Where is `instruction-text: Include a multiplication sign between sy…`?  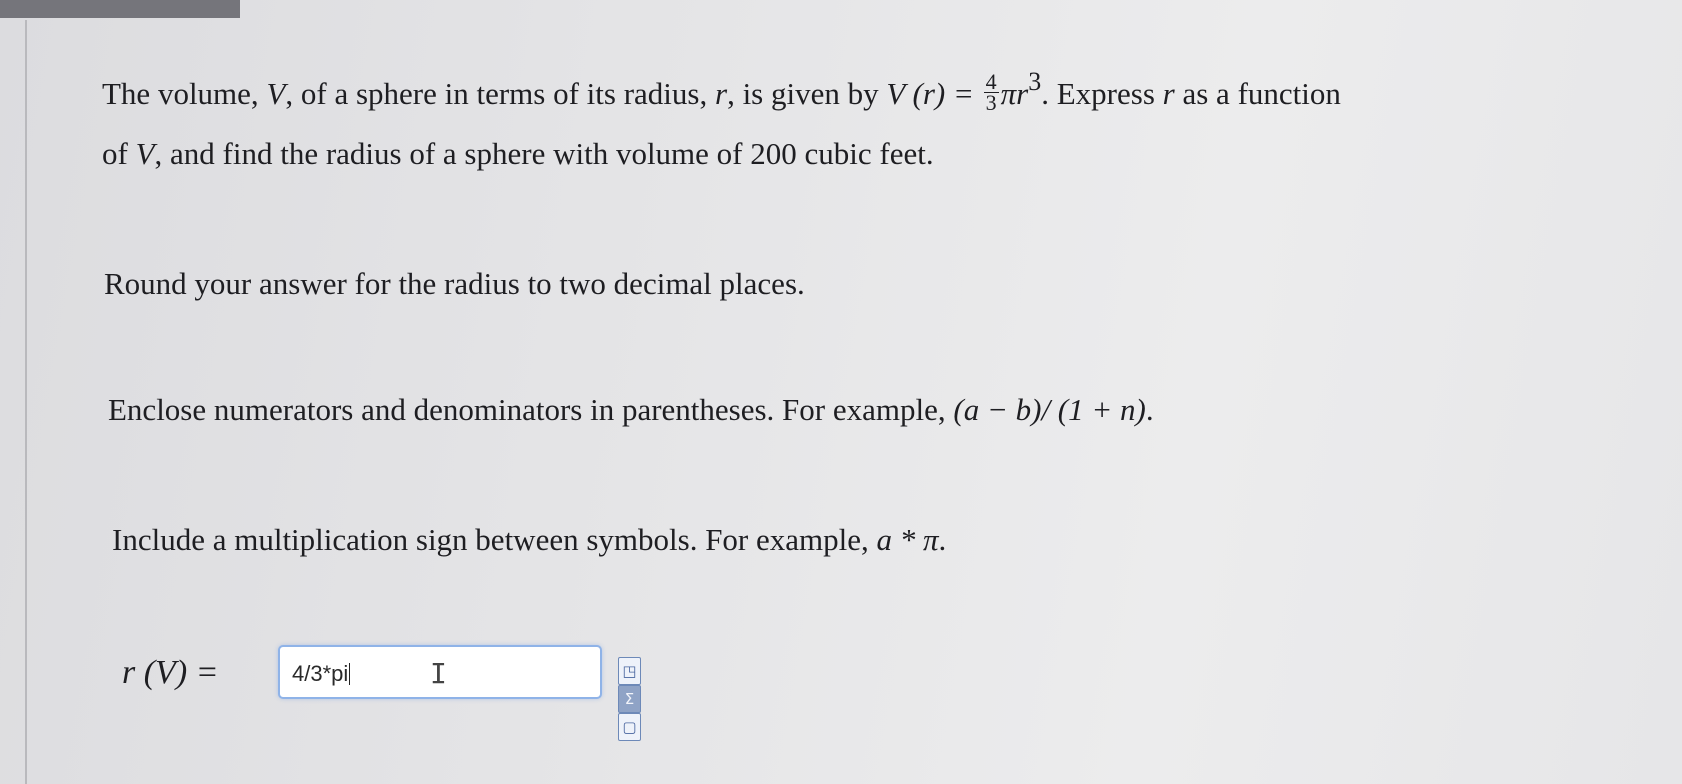
instruction-text: Include a multiplication sign between sy… is located at coordinates (494, 539).